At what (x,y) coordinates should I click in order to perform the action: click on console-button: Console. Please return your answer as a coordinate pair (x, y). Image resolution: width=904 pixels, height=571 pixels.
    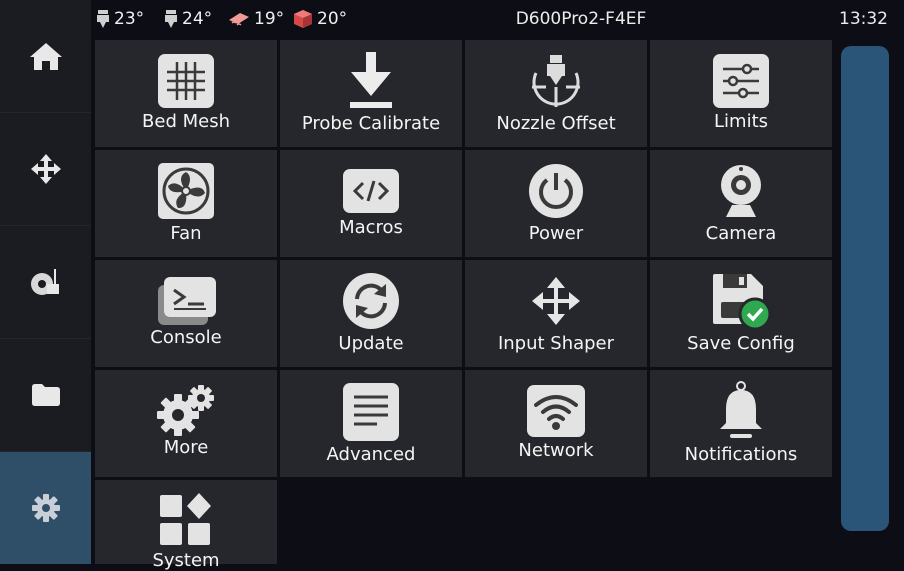
    Looking at the image, I should click on (186, 313).